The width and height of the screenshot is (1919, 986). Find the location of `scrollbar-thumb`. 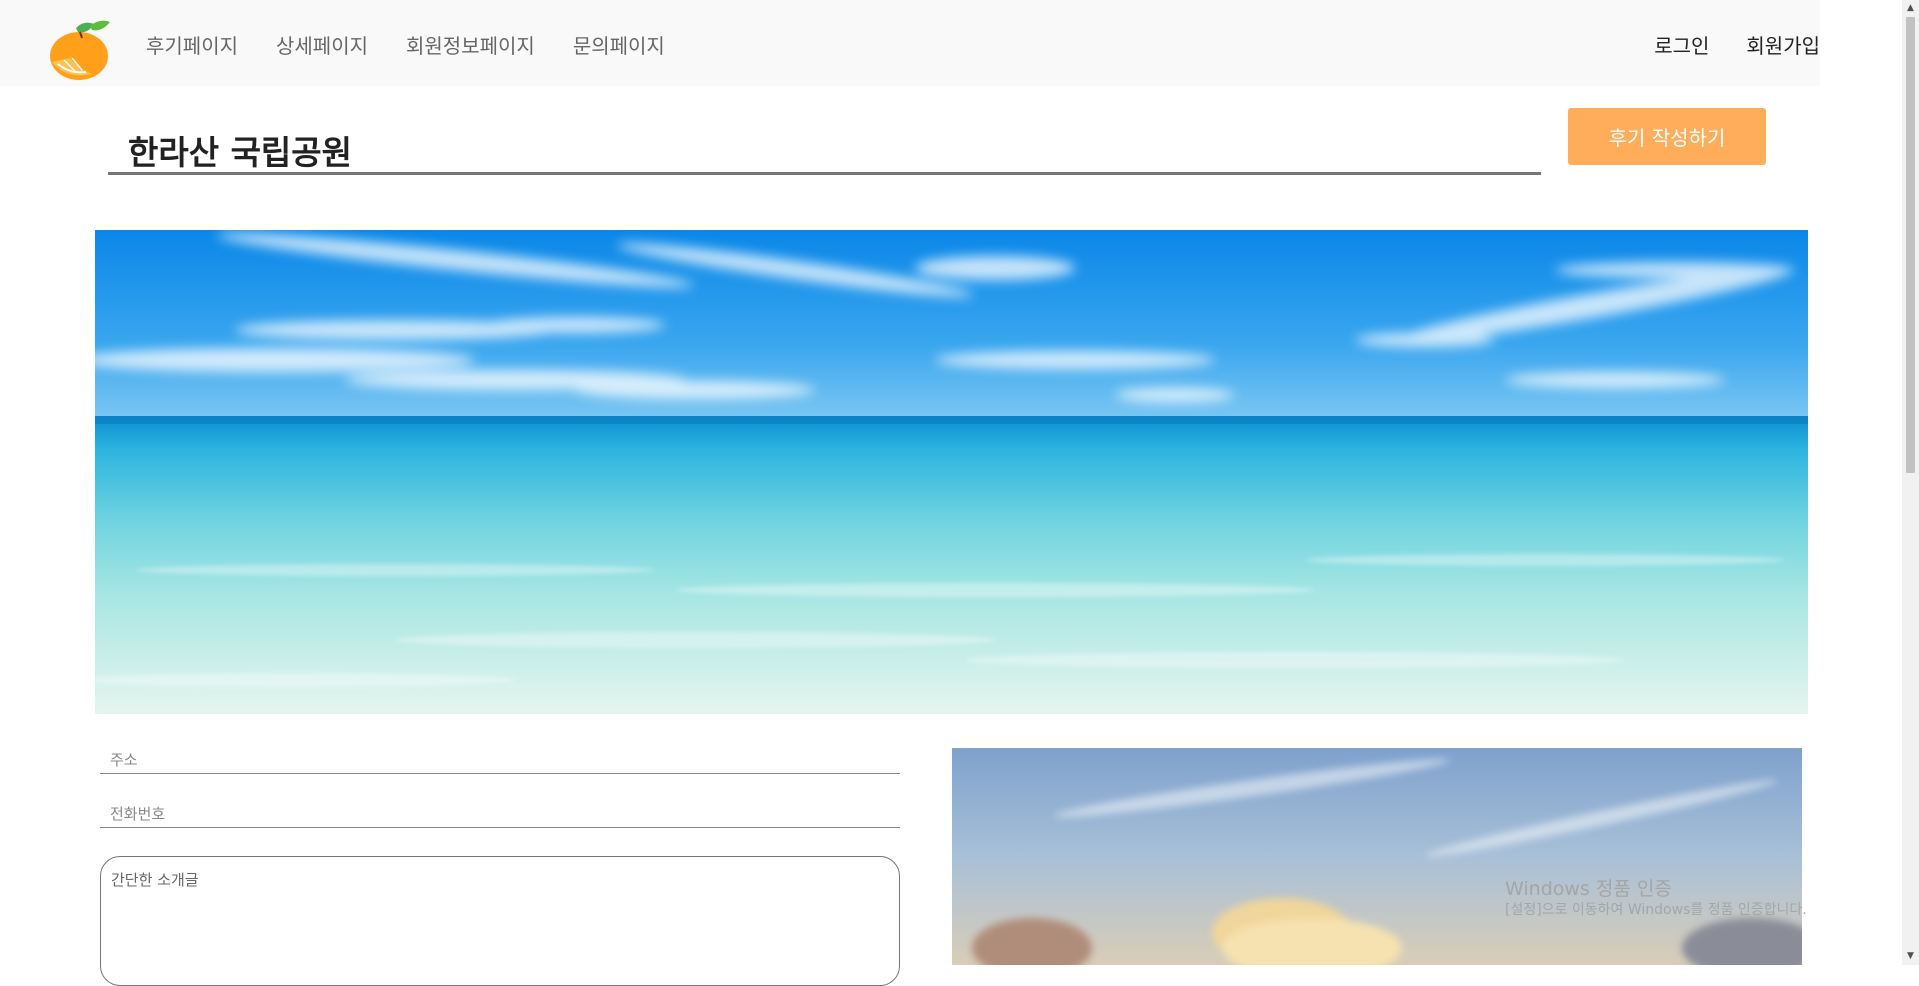

scrollbar-thumb is located at coordinates (1910, 245).